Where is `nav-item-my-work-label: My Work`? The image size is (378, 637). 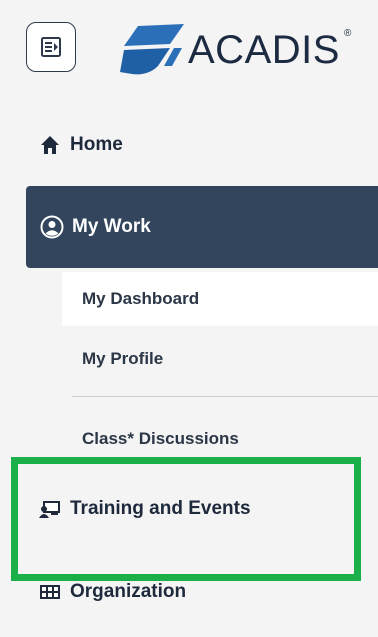 nav-item-my-work-label: My Work is located at coordinates (111, 226).